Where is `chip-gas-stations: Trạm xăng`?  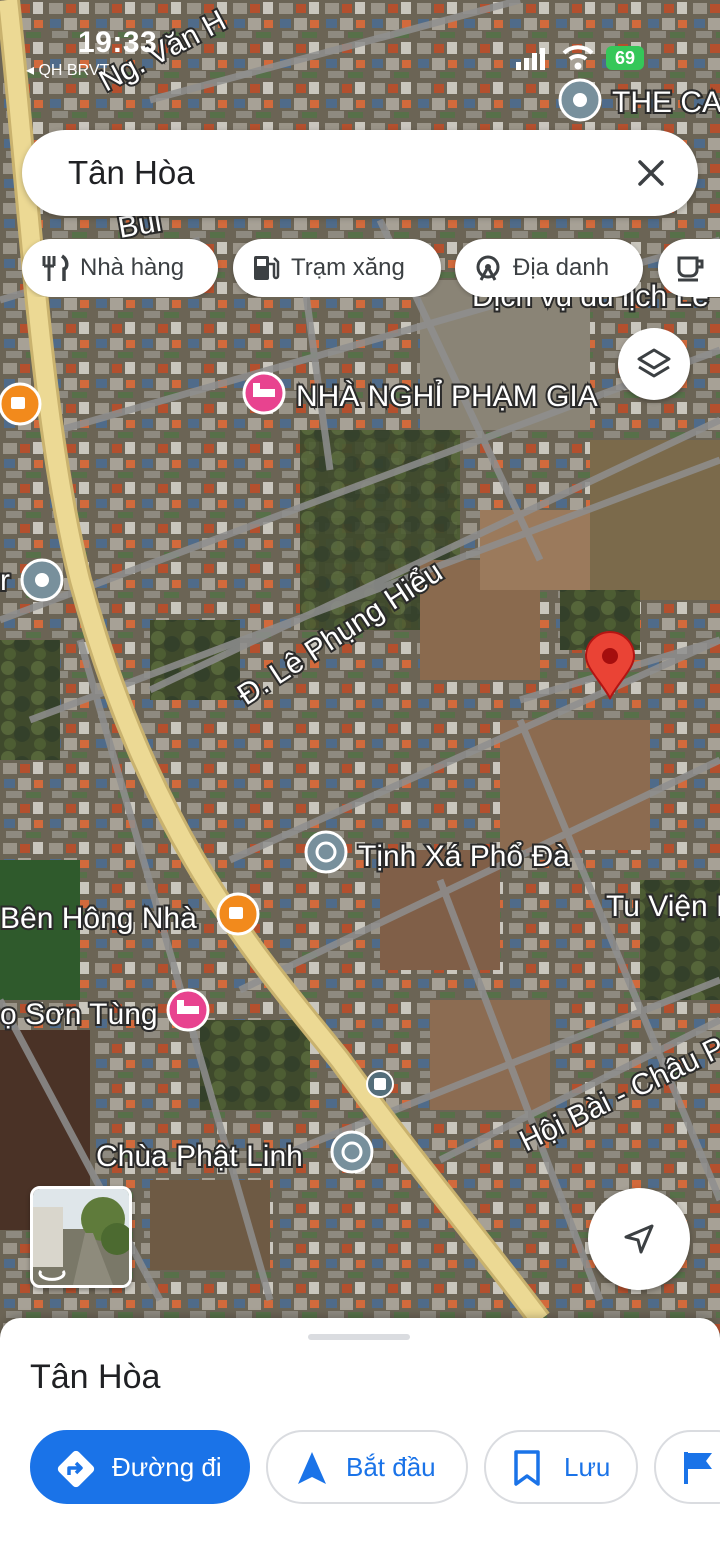
chip-gas-stations: Trạm xăng is located at coordinates (337, 268).